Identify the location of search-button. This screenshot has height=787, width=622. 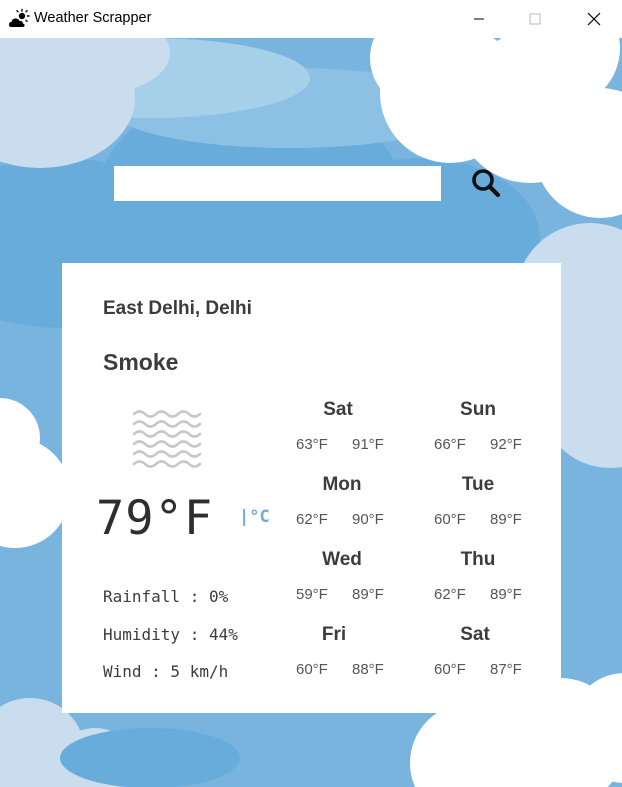
(486, 184).